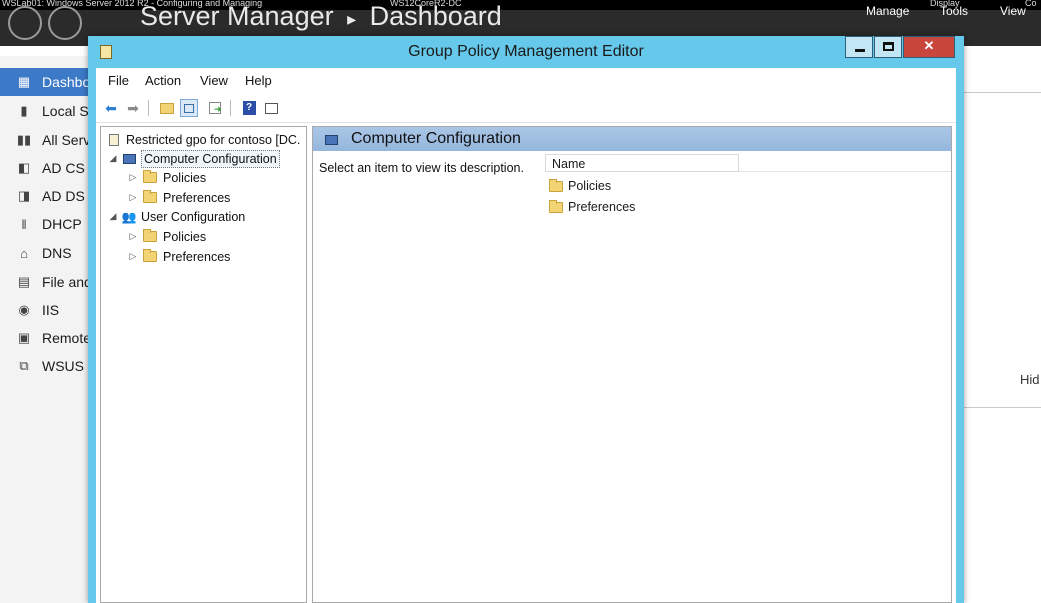 The image size is (1041, 603). What do you see at coordinates (167, 108) in the screenshot?
I see `up-folder-icon` at bounding box center [167, 108].